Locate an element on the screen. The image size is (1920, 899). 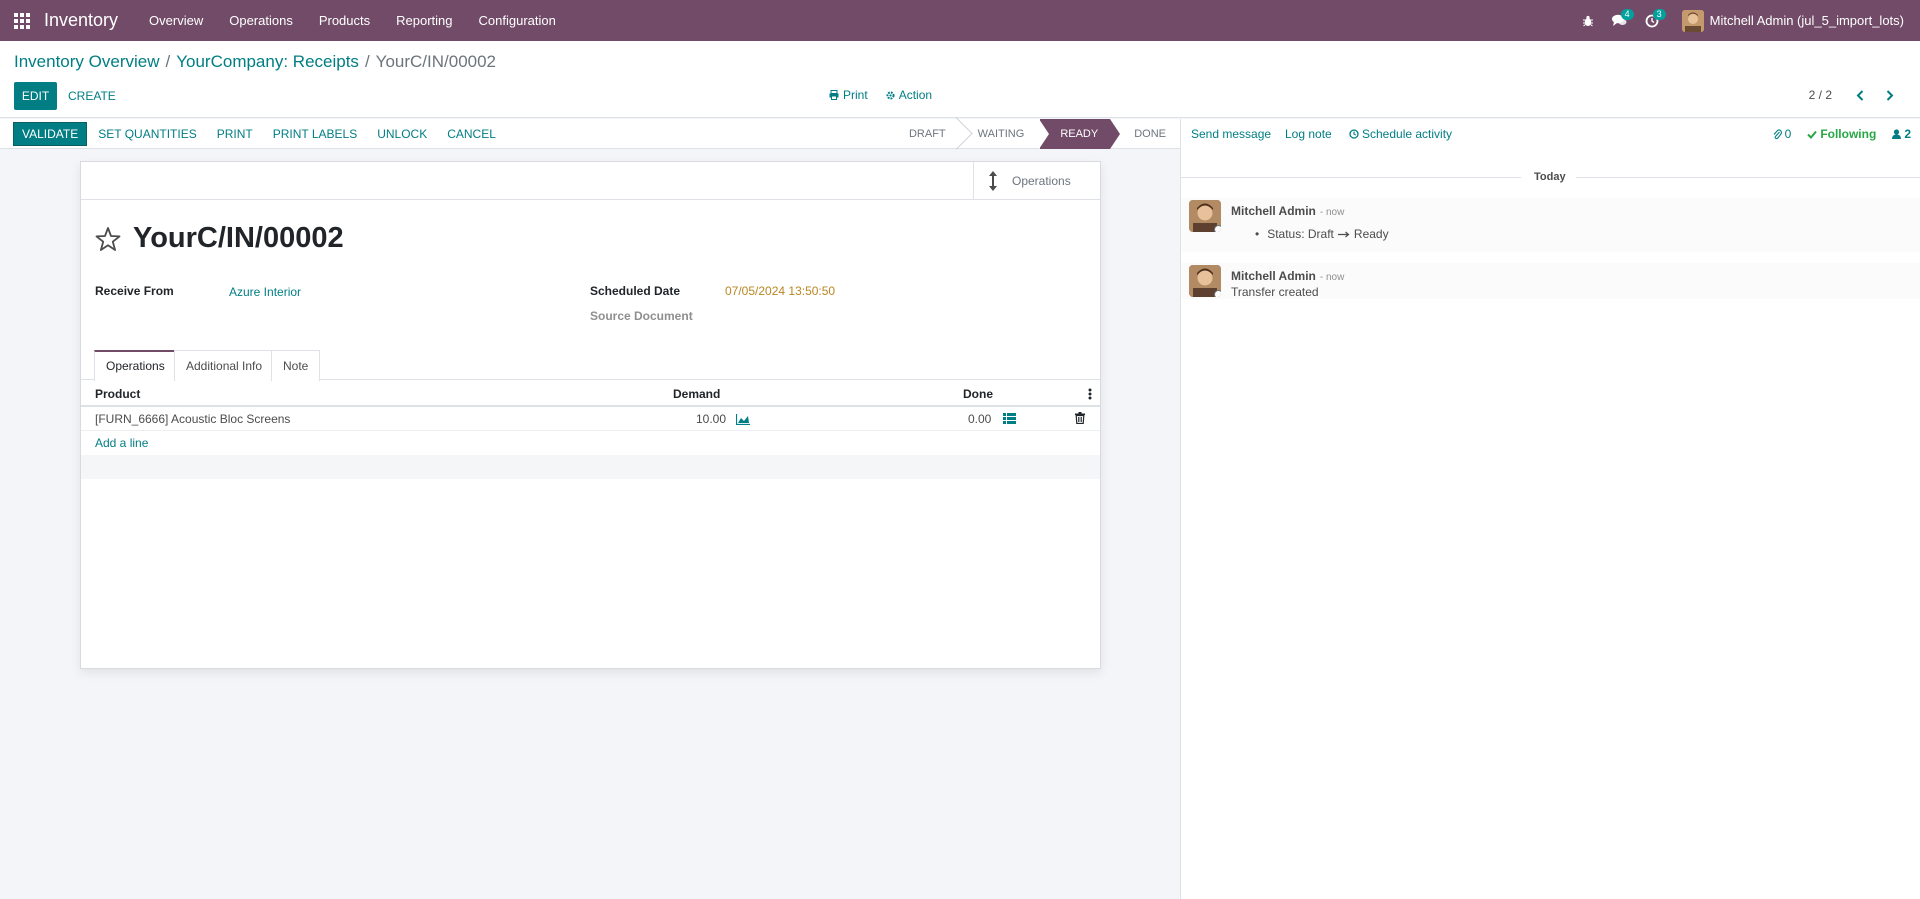
set-quantities-button: SET QUANTITIES is located at coordinates (147, 134).